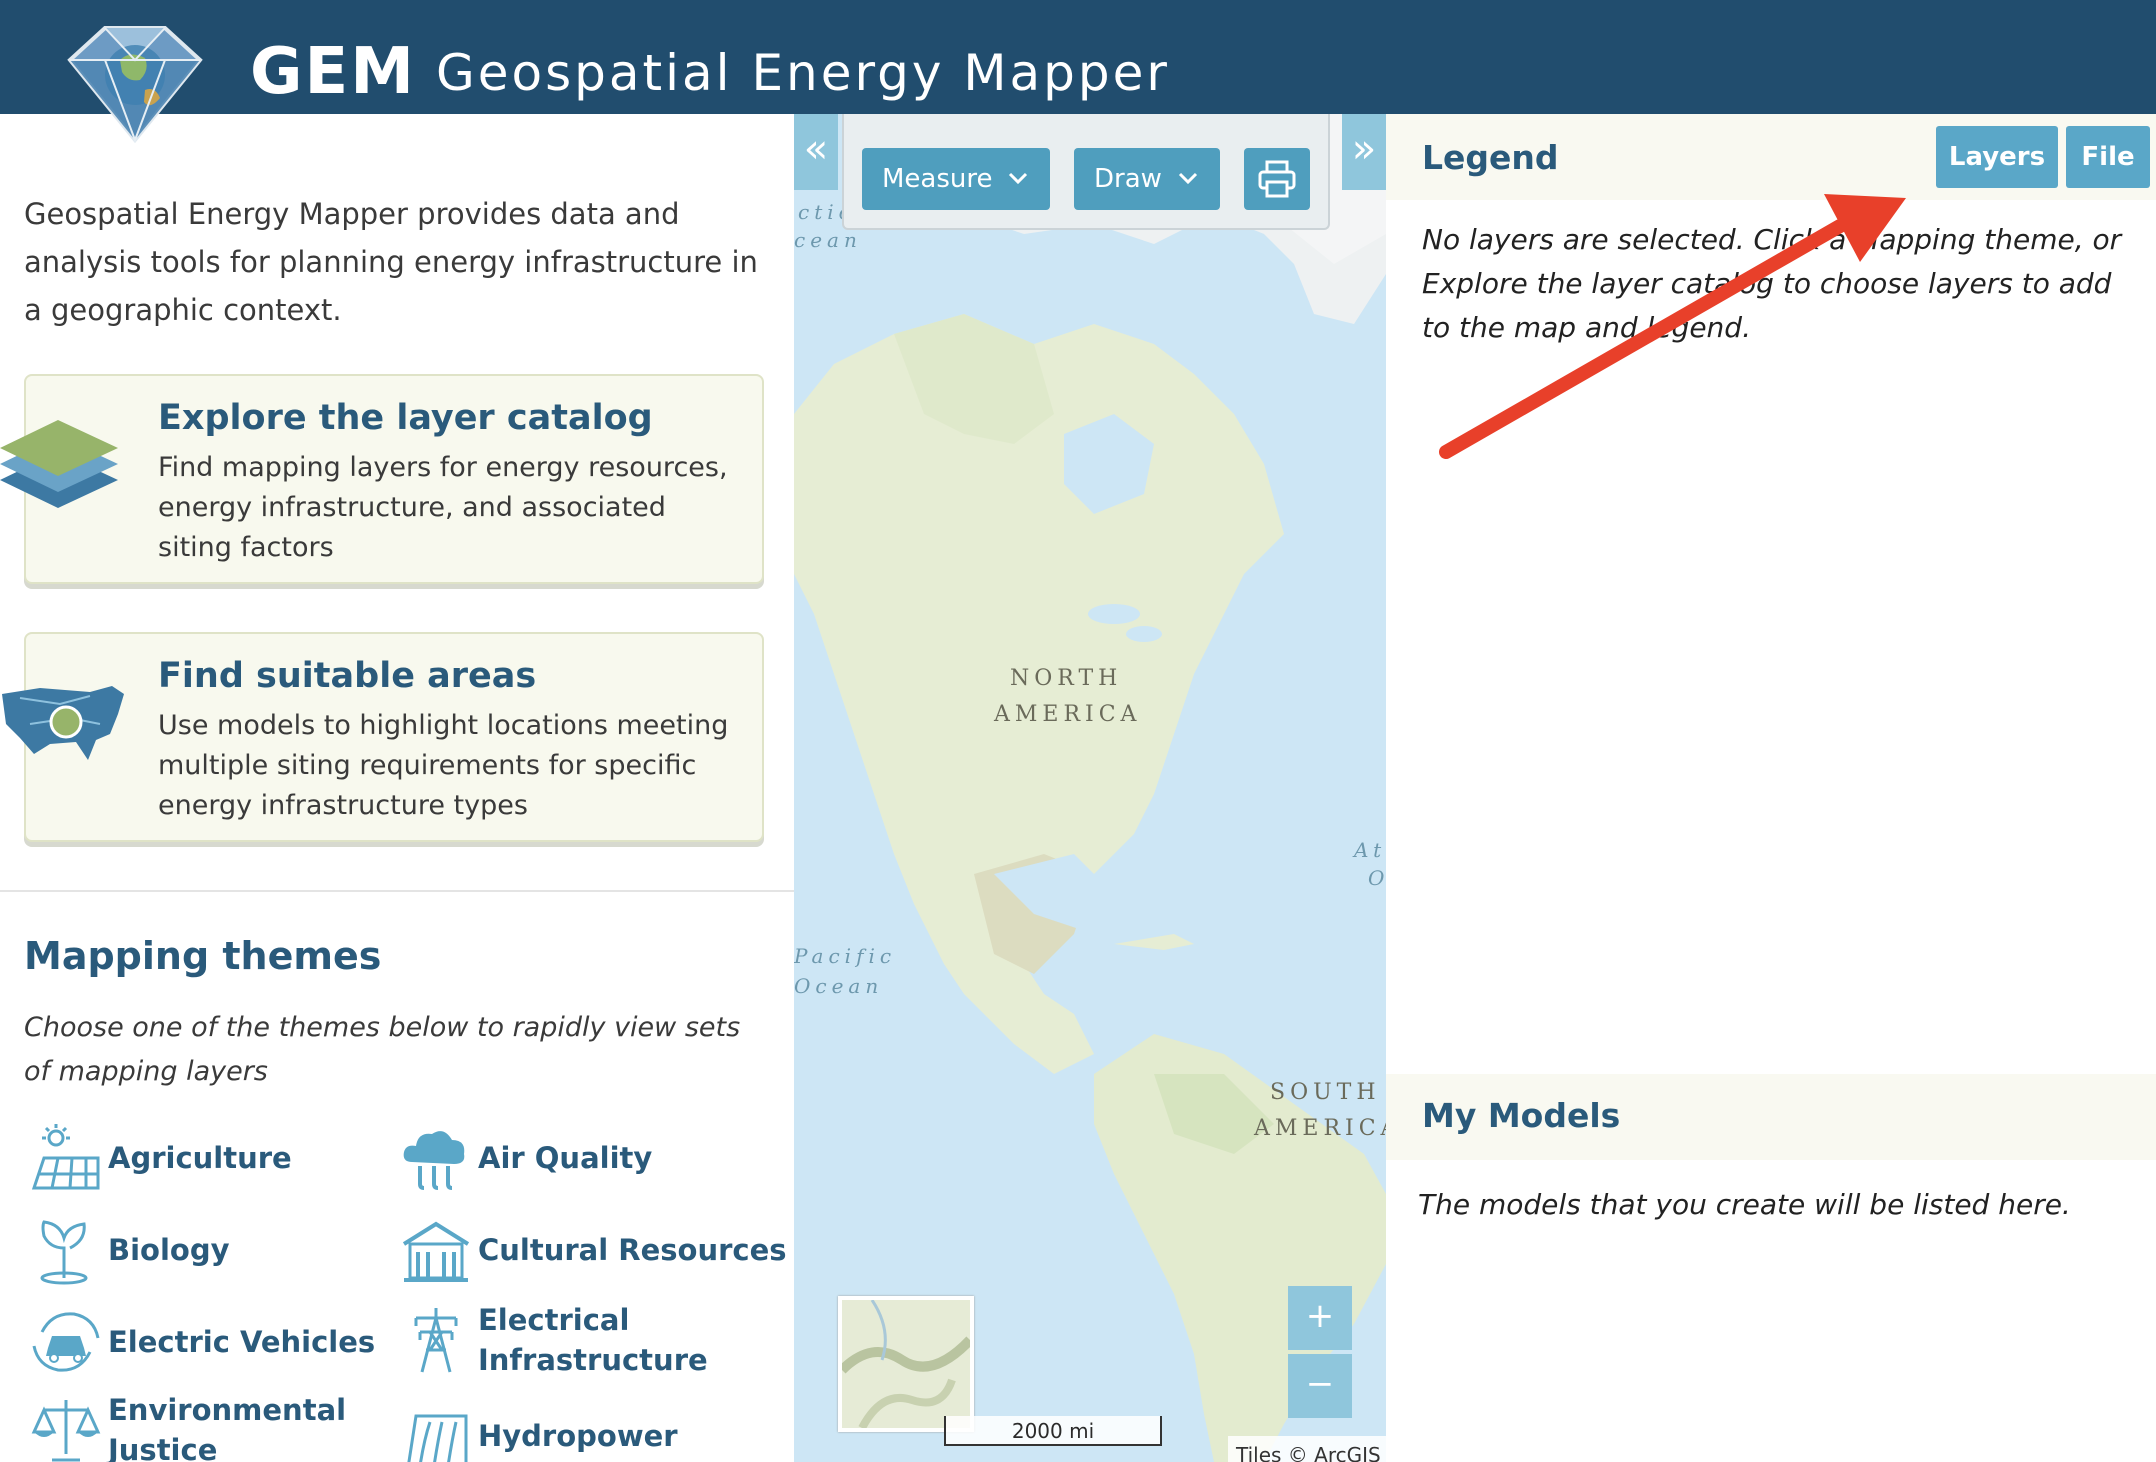 The height and width of the screenshot is (1462, 2156). Describe the element at coordinates (63, 723) in the screenshot. I see `us-map-icon` at that location.